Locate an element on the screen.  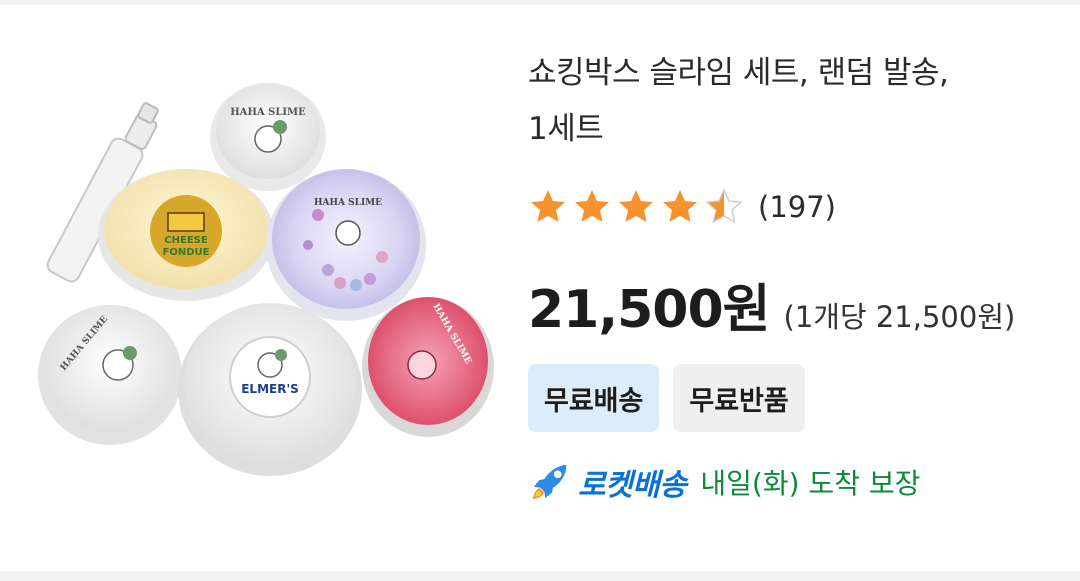
star-rating is located at coordinates (636, 207).